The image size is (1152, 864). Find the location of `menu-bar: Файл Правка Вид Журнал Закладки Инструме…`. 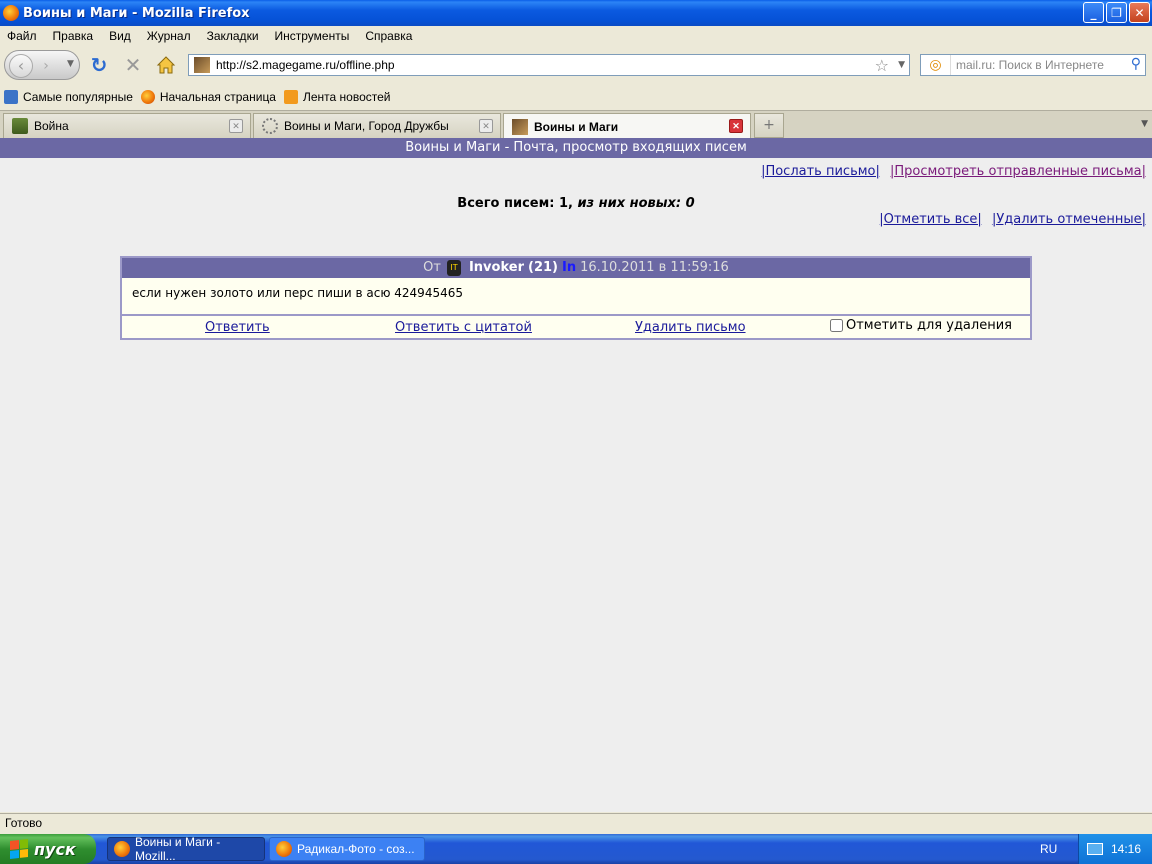

menu-bar: Файл Правка Вид Журнал Закладки Инструме… is located at coordinates (576, 36).